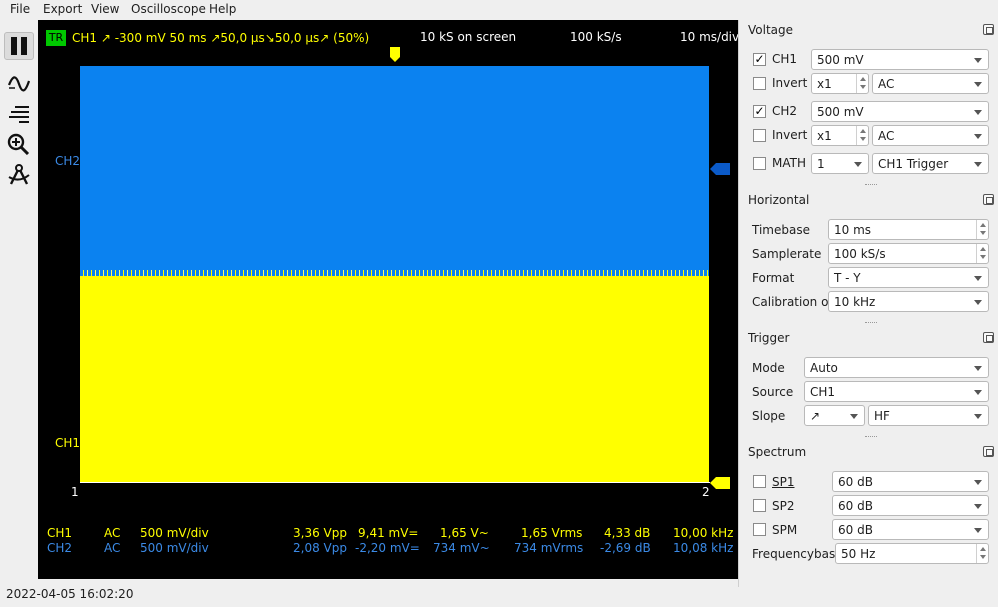 The image size is (998, 607). Describe the element at coordinates (988, 337) in the screenshot. I see `trigger-float-button` at that location.